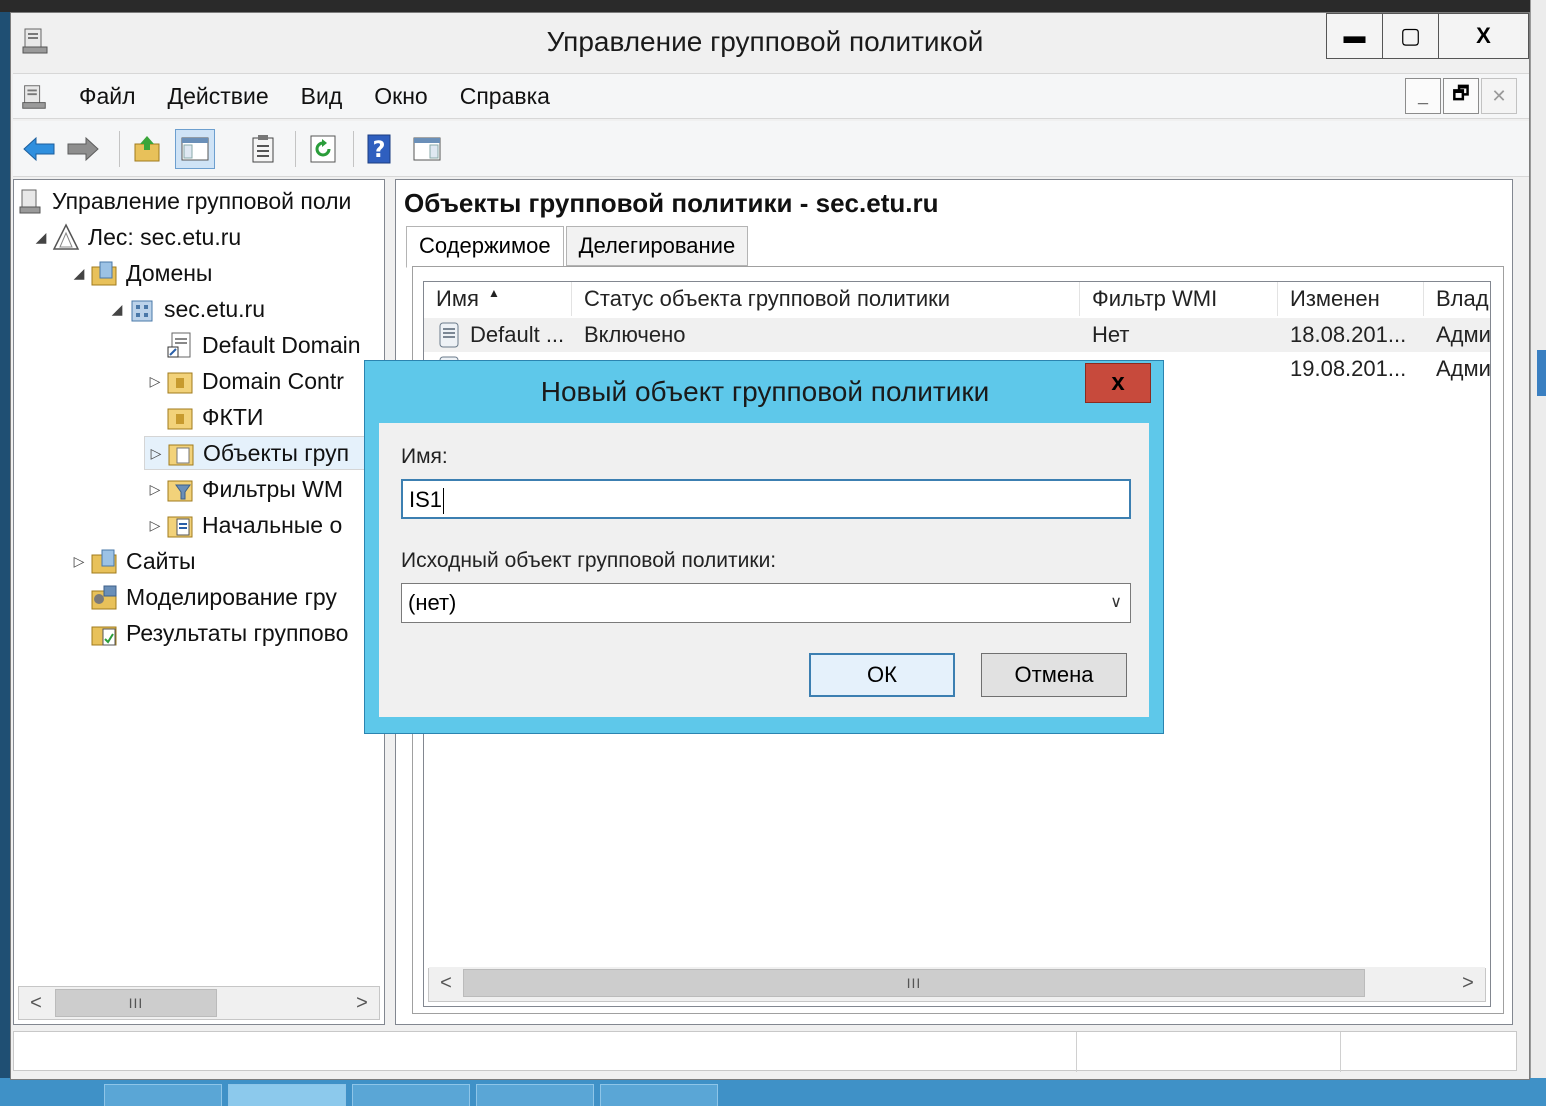 The width and height of the screenshot is (1546, 1106). Describe the element at coordinates (1423, 96) in the screenshot. I see `mdi-minimize-button: _` at that location.